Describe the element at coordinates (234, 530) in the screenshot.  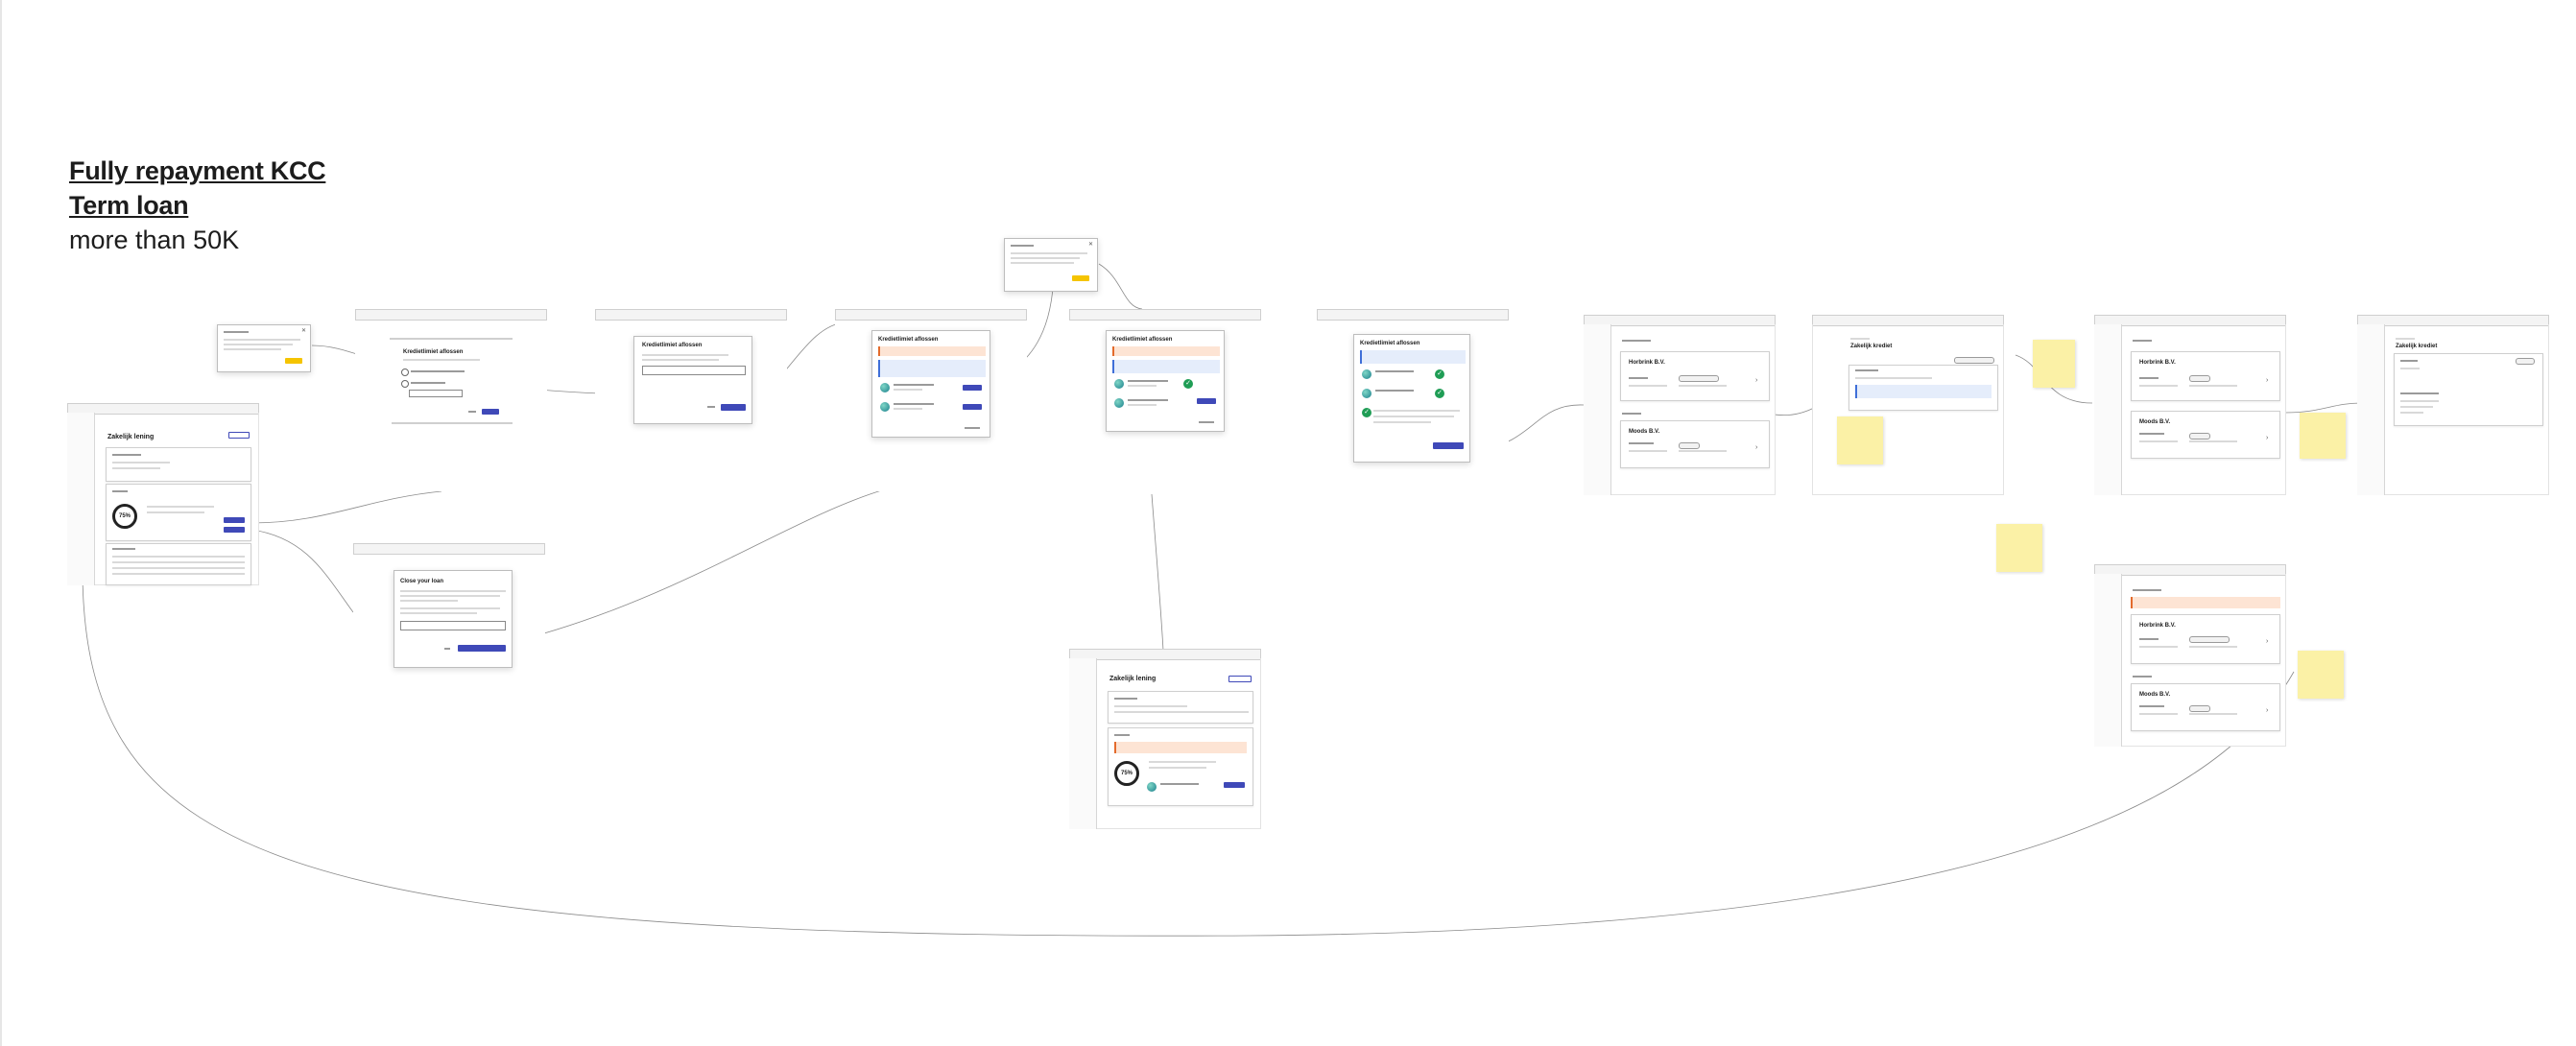
I see `close-loan-button` at that location.